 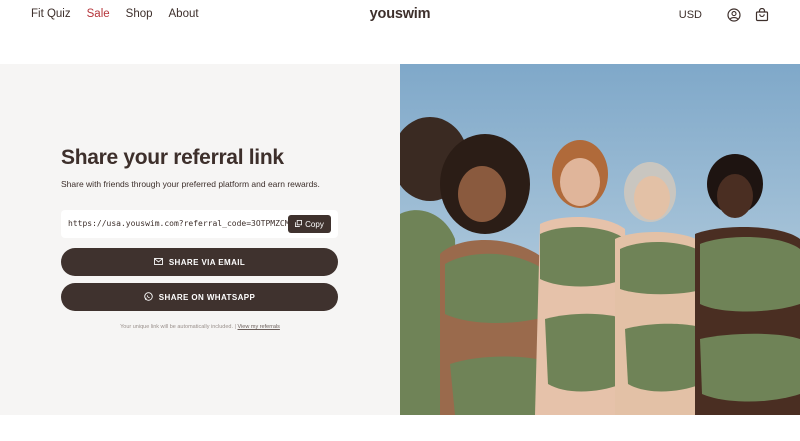 What do you see at coordinates (115, 14) in the screenshot?
I see `main-nav: Fit Quiz Sale Shop About` at bounding box center [115, 14].